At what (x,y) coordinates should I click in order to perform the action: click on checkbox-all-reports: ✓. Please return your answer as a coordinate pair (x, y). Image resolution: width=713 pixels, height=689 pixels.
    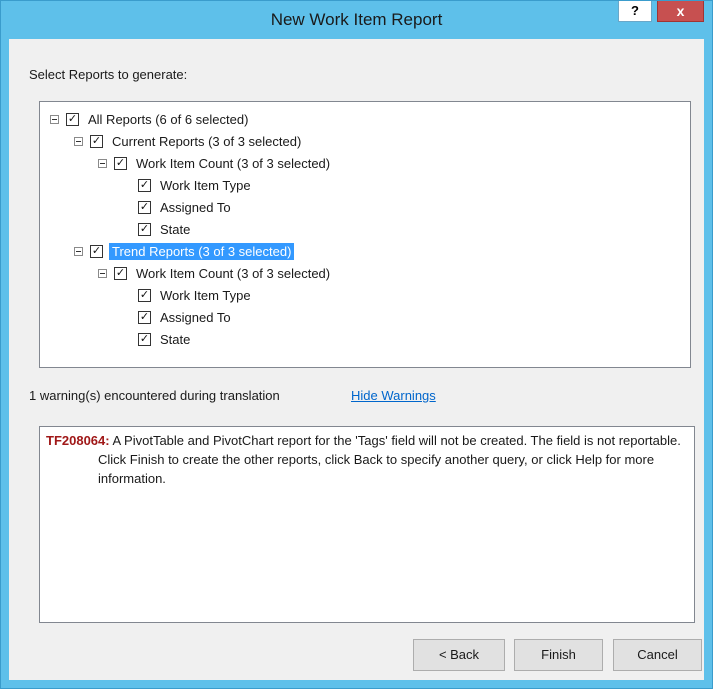
    Looking at the image, I should click on (72, 119).